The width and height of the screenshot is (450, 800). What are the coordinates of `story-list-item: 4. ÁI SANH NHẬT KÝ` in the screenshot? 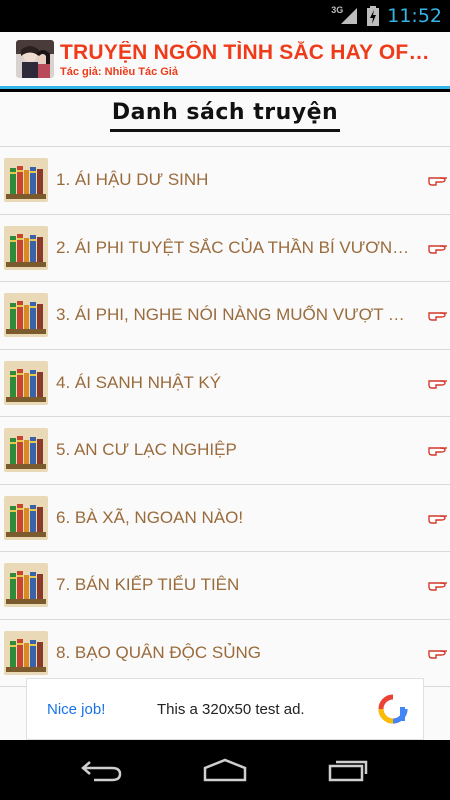 It's located at (225, 383).